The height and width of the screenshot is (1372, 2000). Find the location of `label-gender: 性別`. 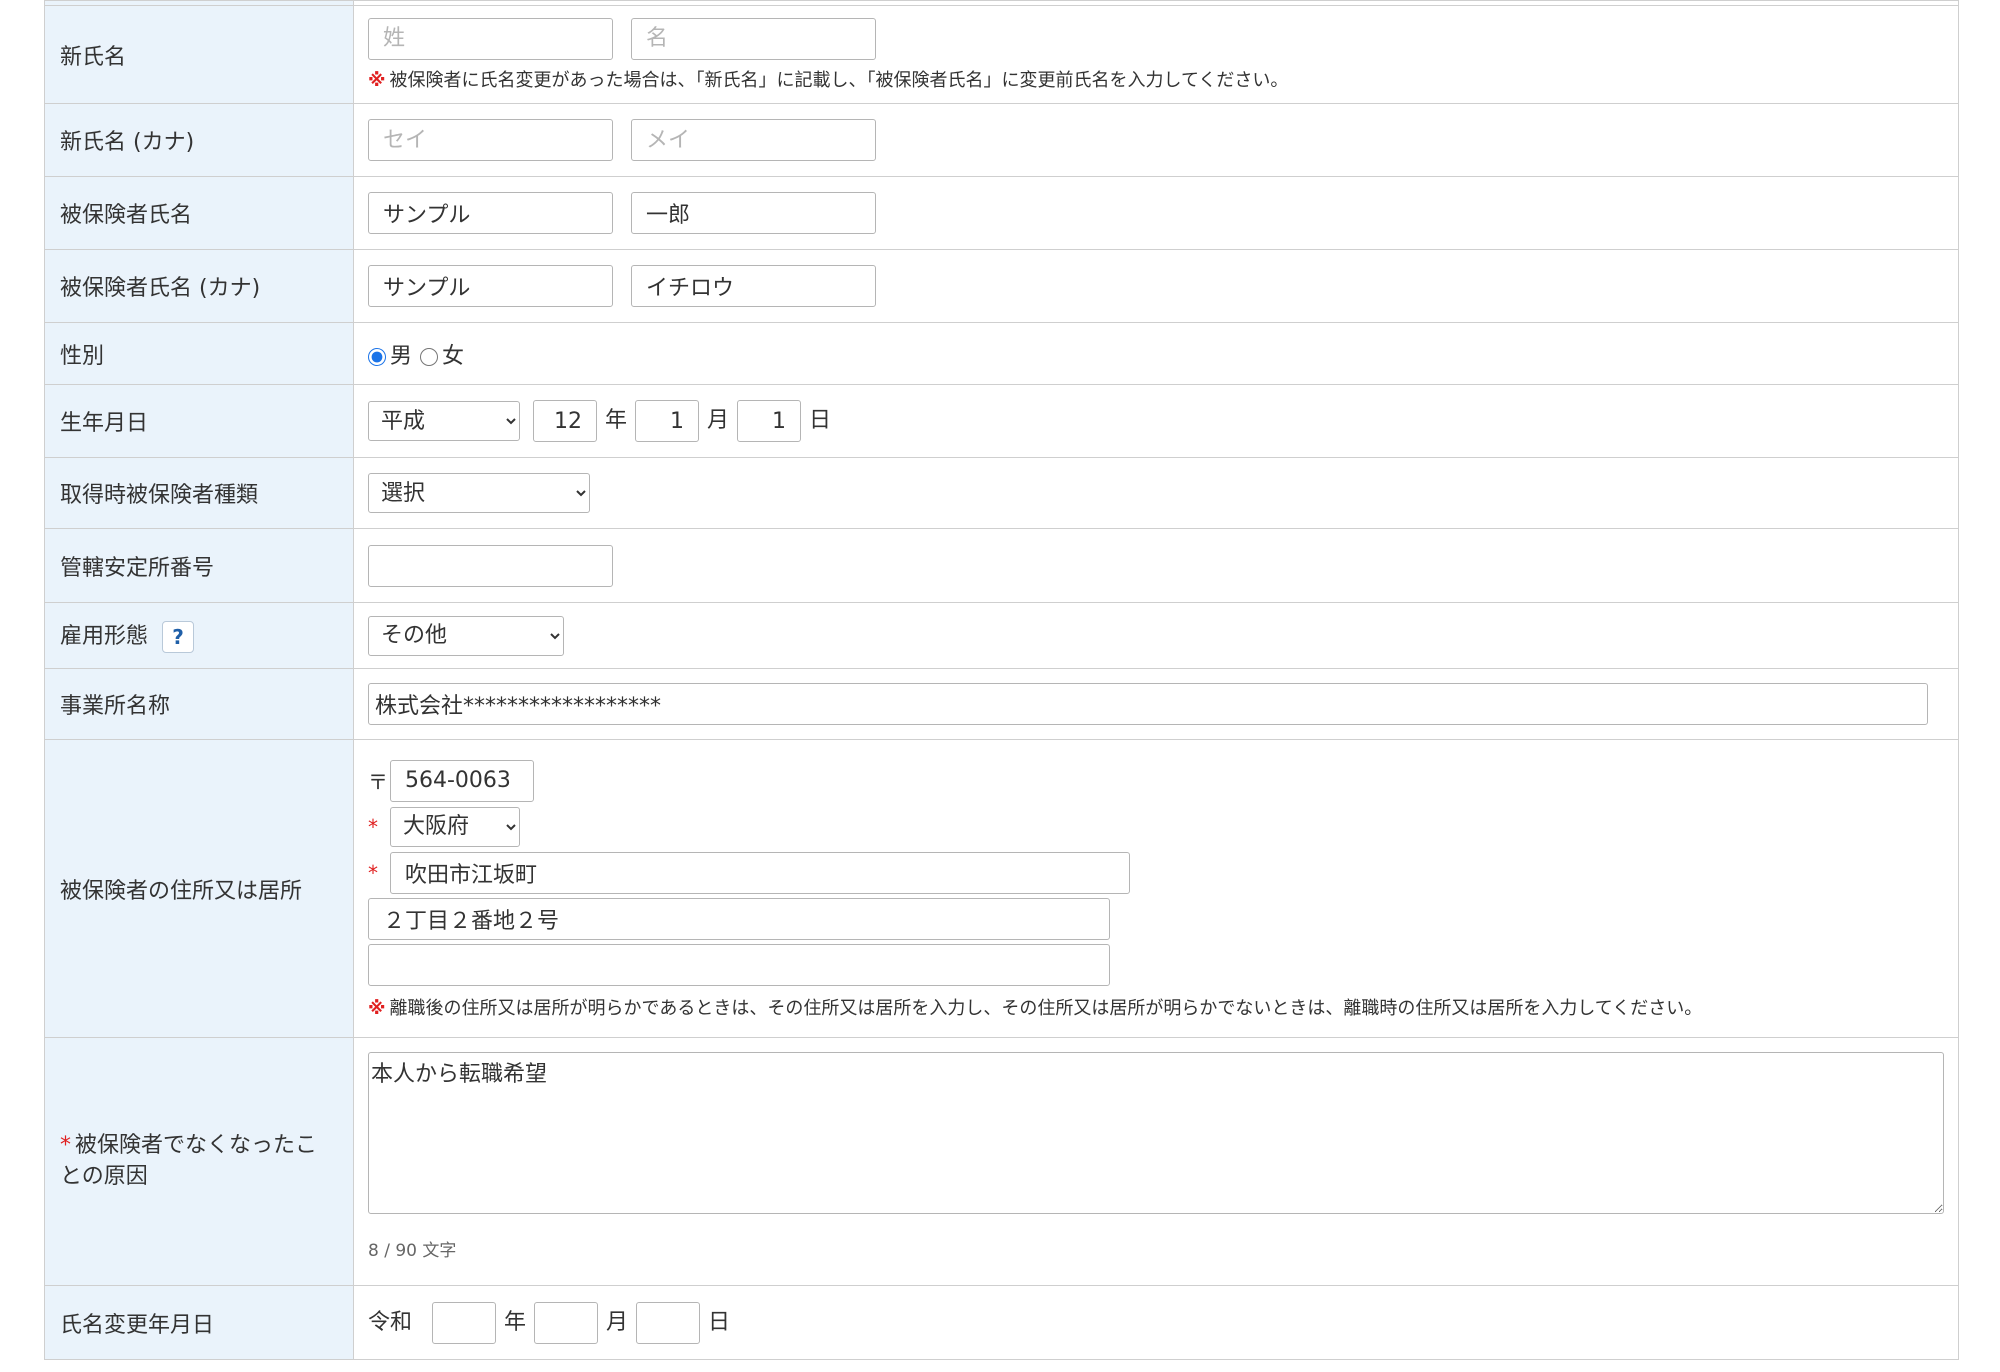

label-gender: 性別 is located at coordinates (199, 353).